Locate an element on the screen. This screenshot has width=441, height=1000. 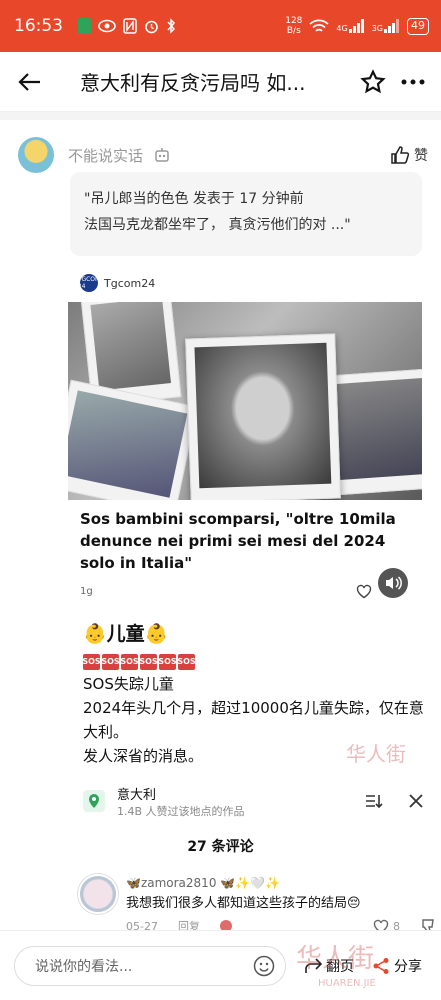
net-speed: 128 B/s is located at coordinates (294, 26).